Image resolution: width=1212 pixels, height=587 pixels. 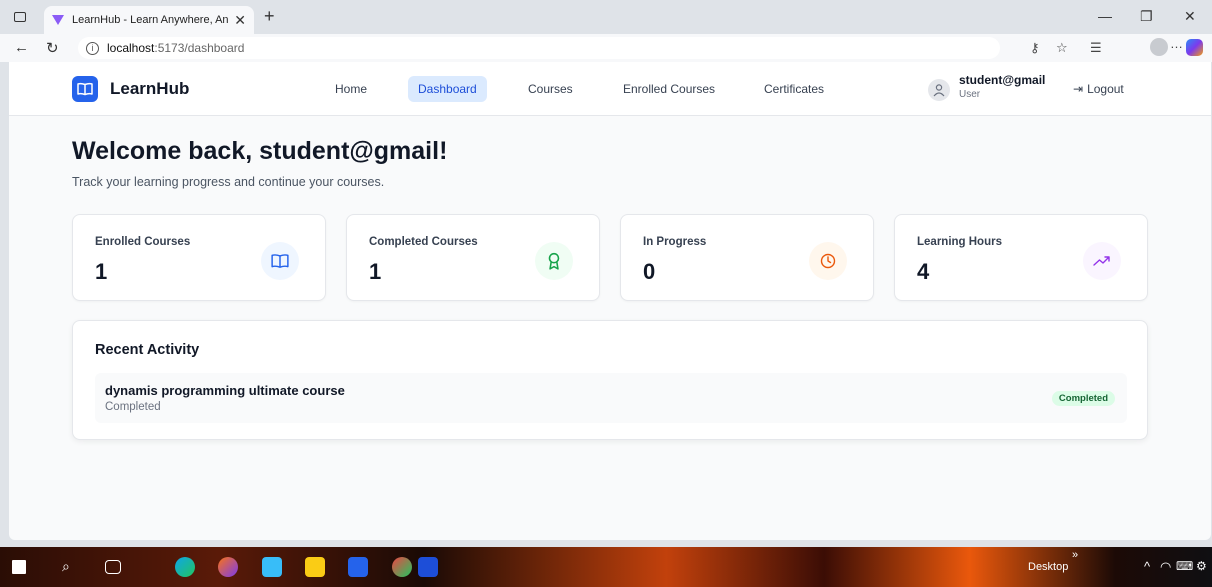 I want to click on close-tab-icon: ✕, so click(x=240, y=20).